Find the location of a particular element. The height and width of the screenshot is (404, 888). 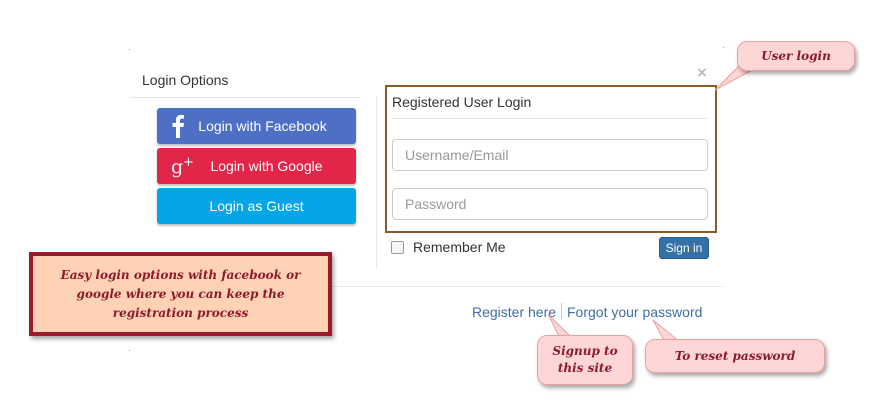

user-login-callout: User login is located at coordinates (796, 56).